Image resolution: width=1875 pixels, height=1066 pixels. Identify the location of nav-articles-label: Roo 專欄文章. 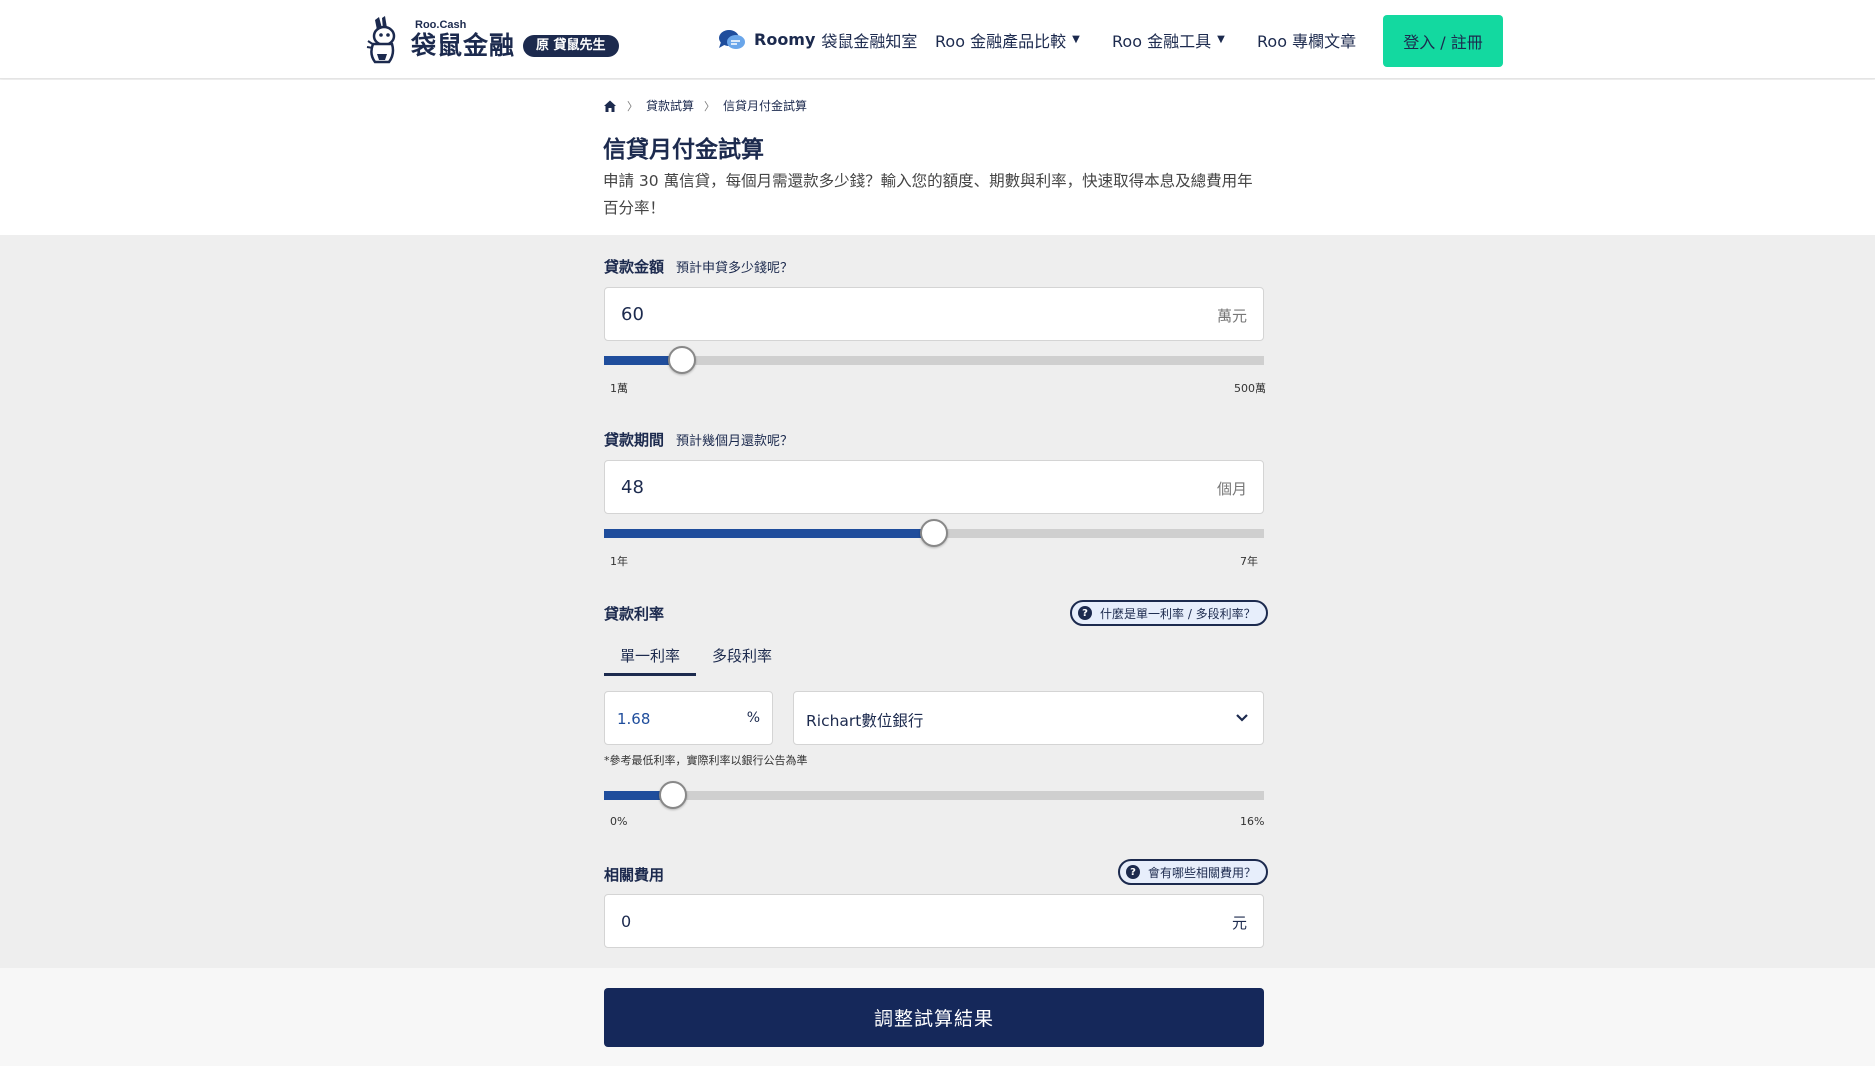
(1307, 41).